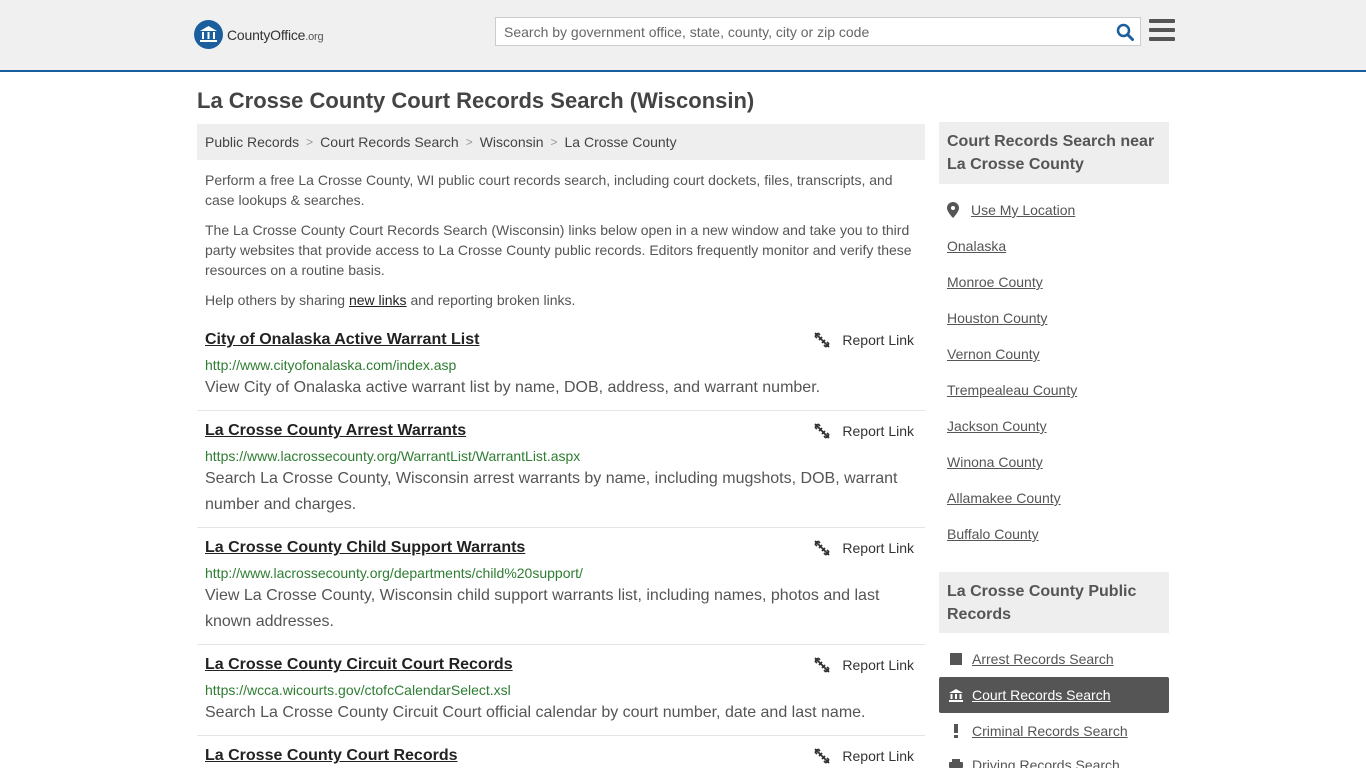 This screenshot has height=768, width=1366. I want to click on logo-text: CountyOffice.org, so click(275, 34).